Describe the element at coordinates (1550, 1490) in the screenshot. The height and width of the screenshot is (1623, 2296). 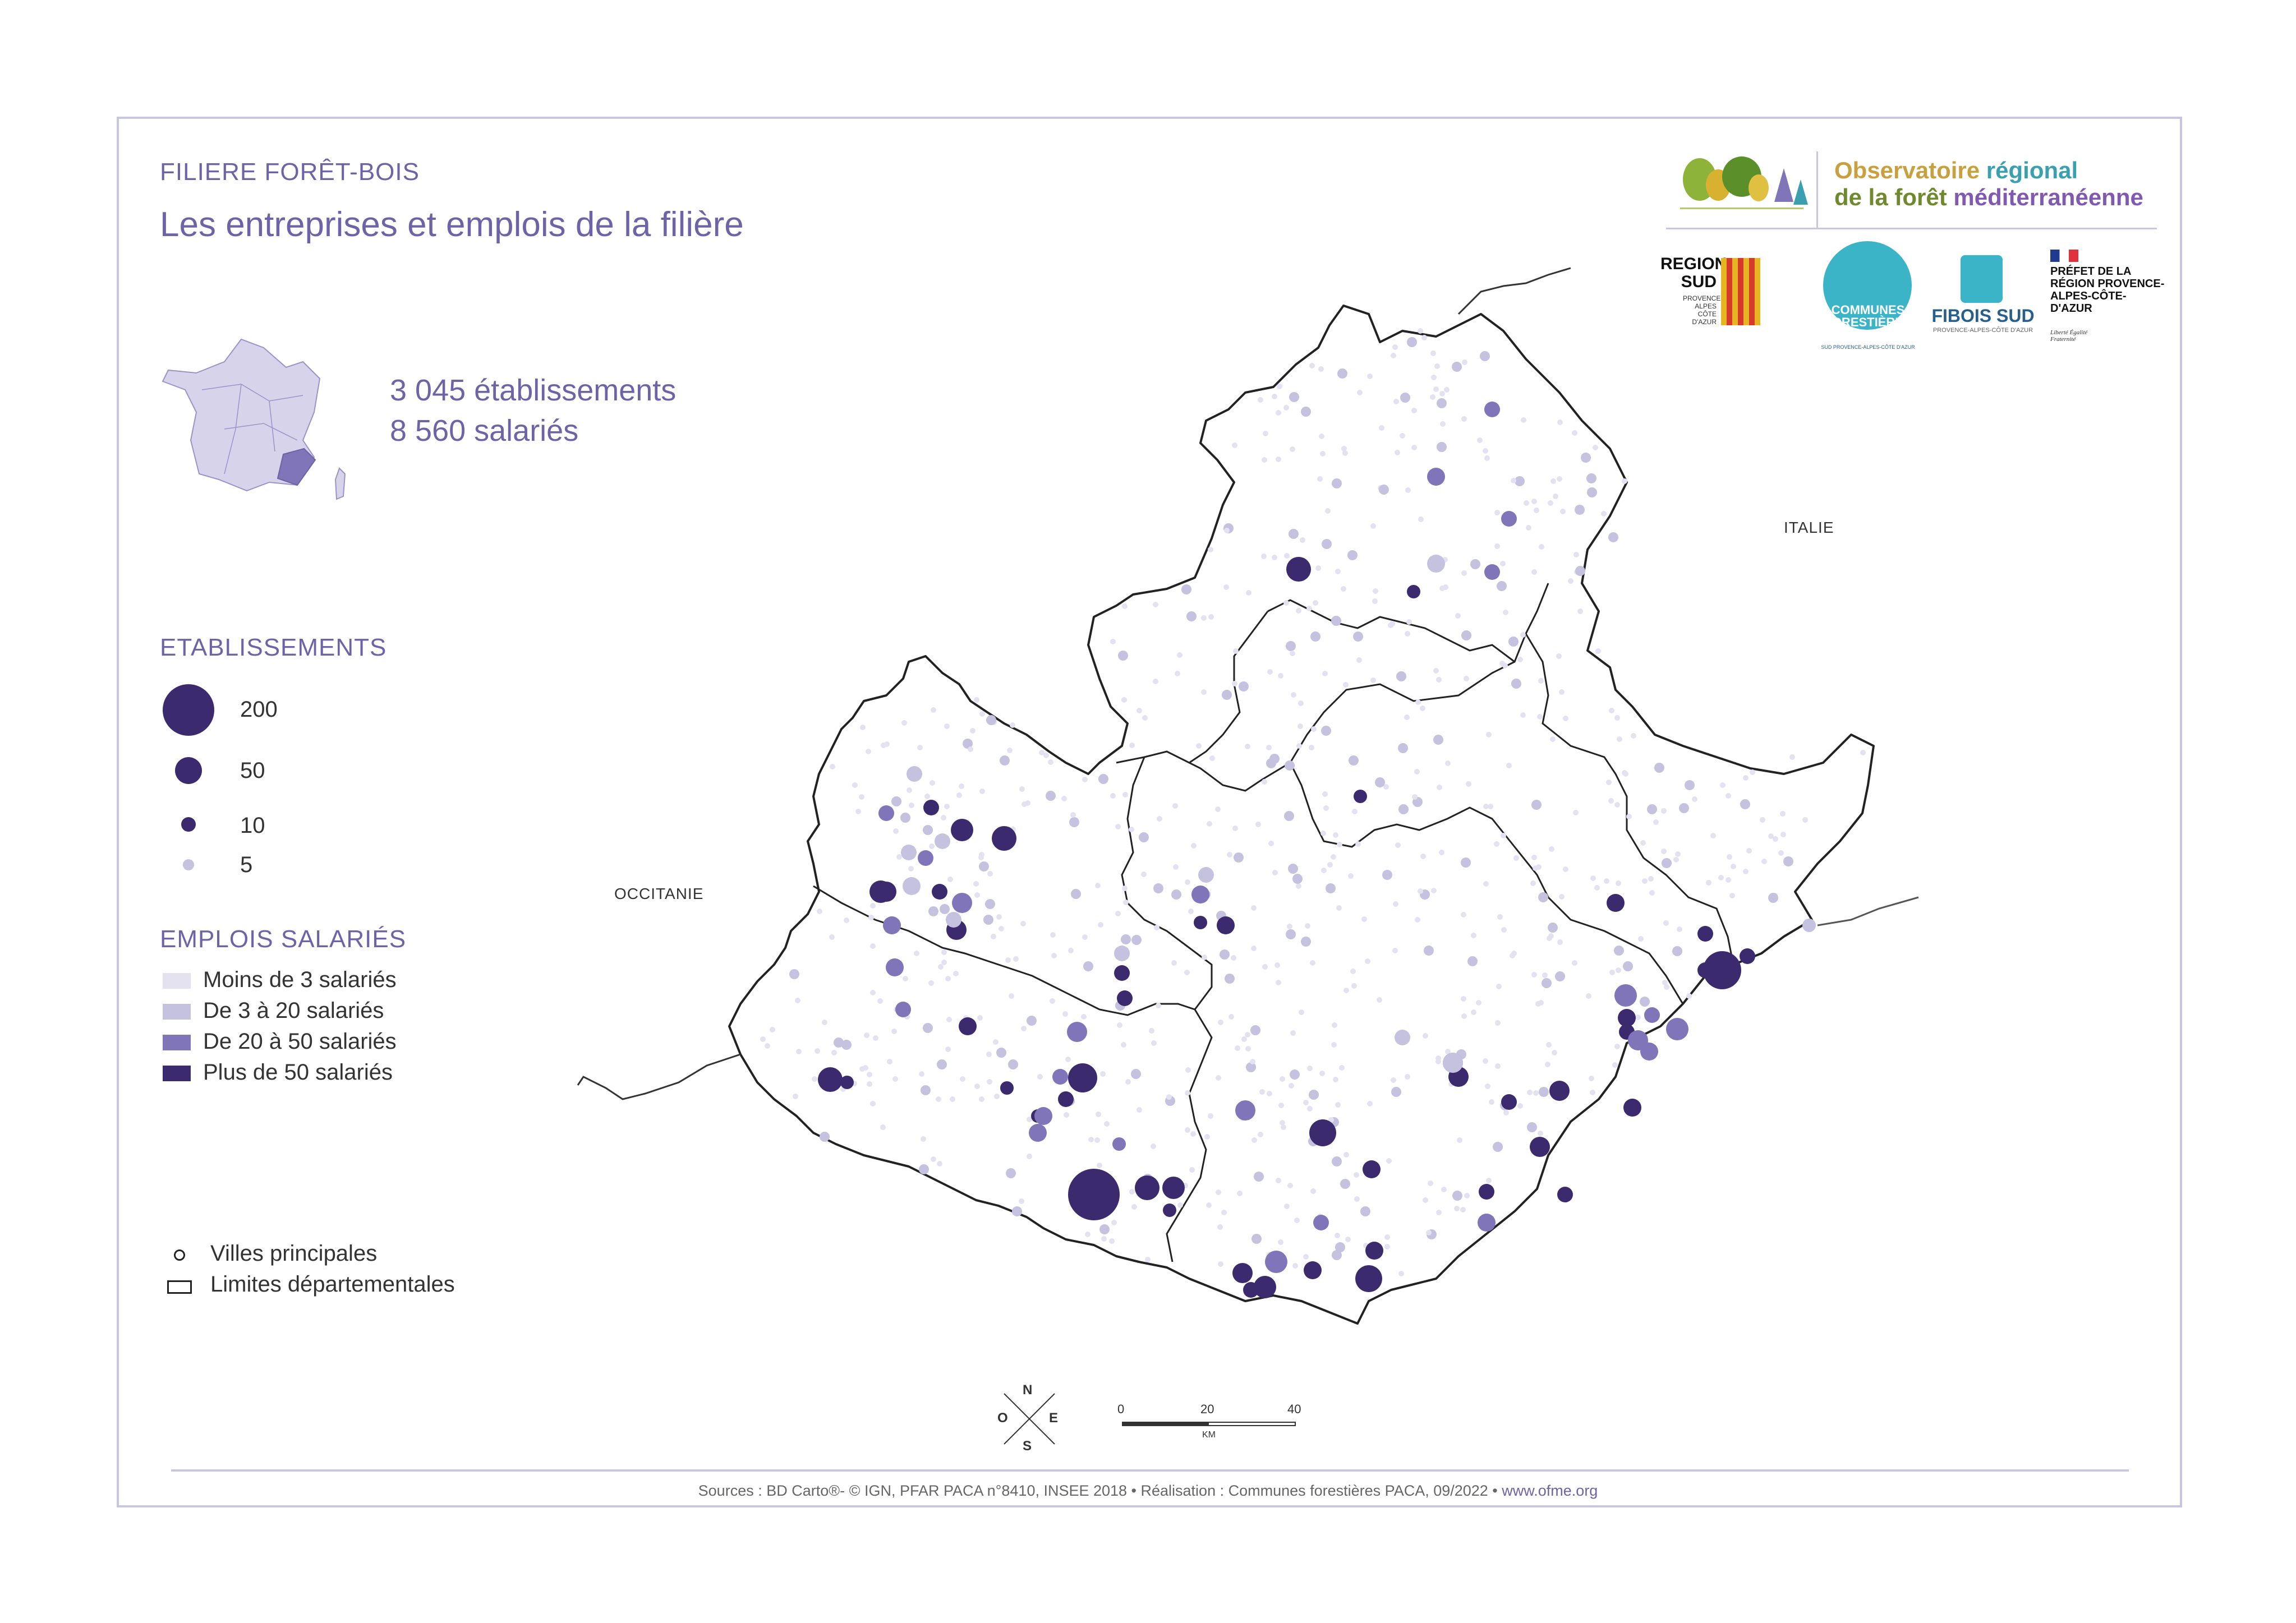
I see `ofme-link: www.ofme.org` at that location.